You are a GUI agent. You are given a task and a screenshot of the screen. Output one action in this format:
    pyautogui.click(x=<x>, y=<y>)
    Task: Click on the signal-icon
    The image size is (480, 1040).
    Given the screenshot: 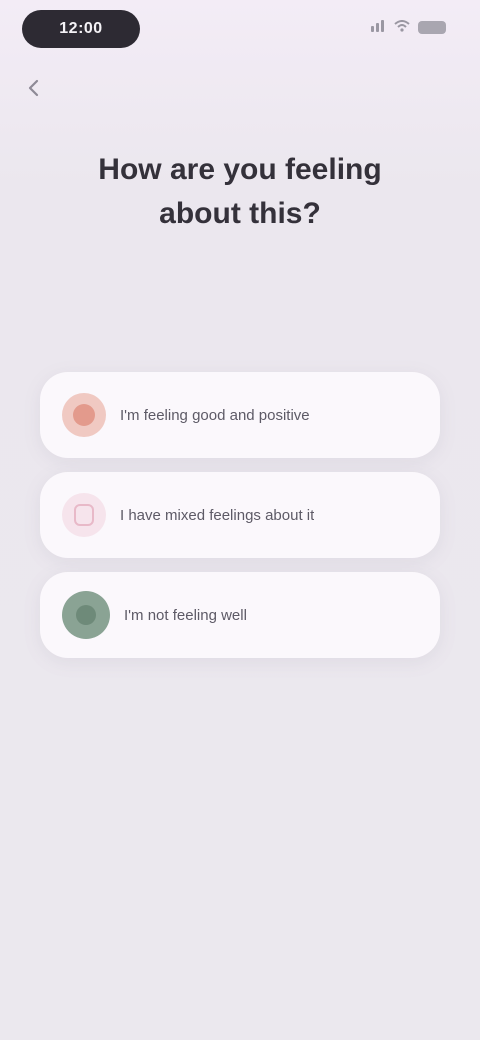 What is the action you would take?
    pyautogui.click(x=378, y=27)
    